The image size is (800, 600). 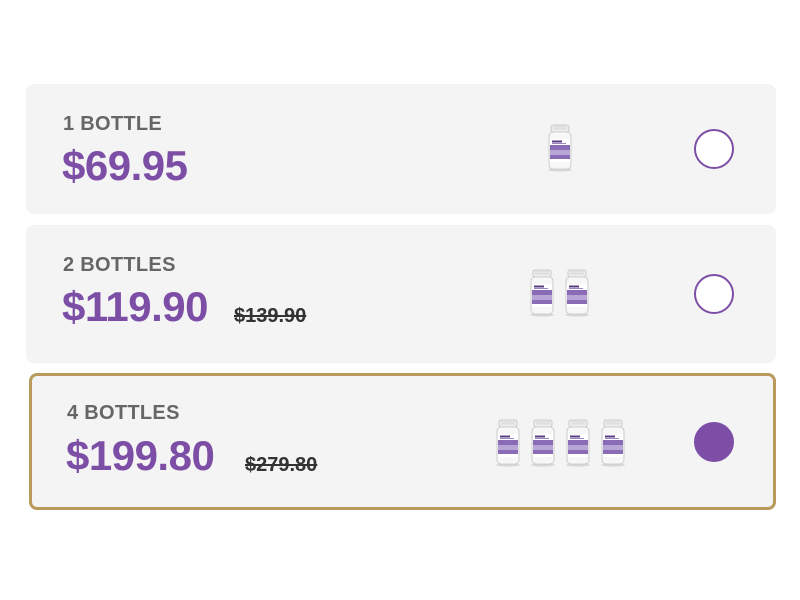 What do you see at coordinates (140, 455) in the screenshot?
I see `price: $199.80` at bounding box center [140, 455].